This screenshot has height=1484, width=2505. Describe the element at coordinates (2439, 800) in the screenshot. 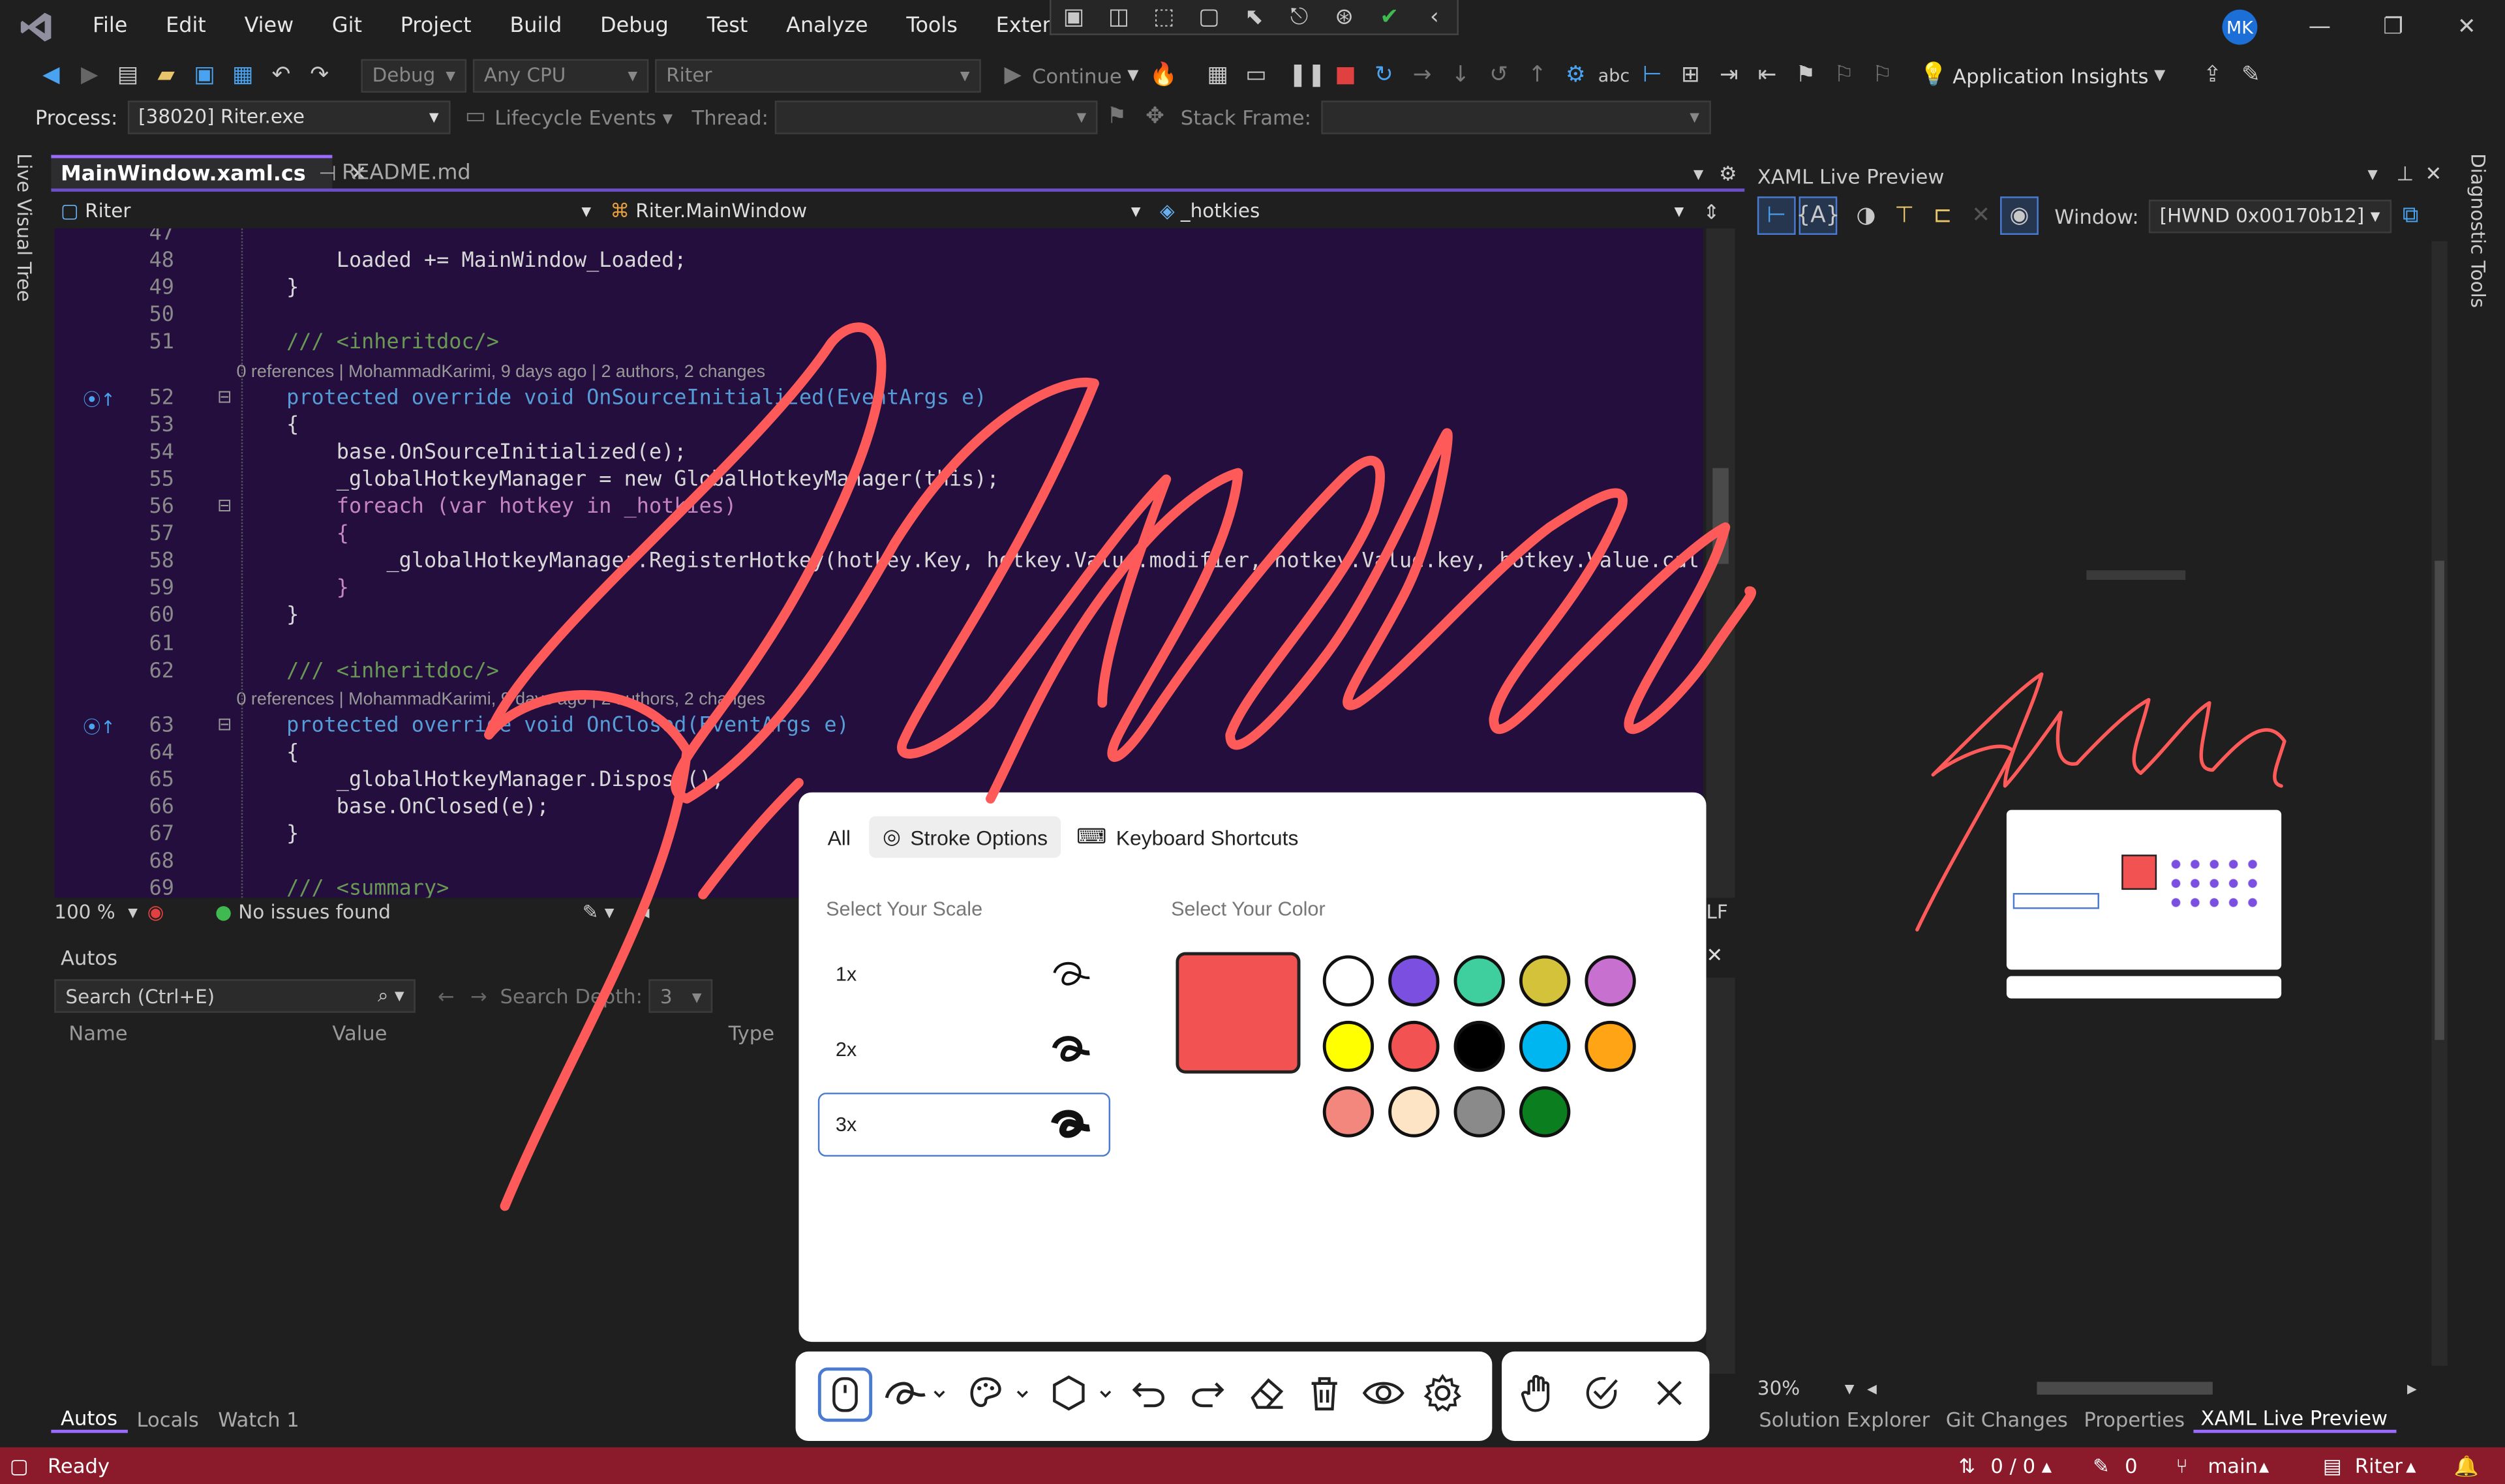

I see `scrollbar-thumb` at that location.